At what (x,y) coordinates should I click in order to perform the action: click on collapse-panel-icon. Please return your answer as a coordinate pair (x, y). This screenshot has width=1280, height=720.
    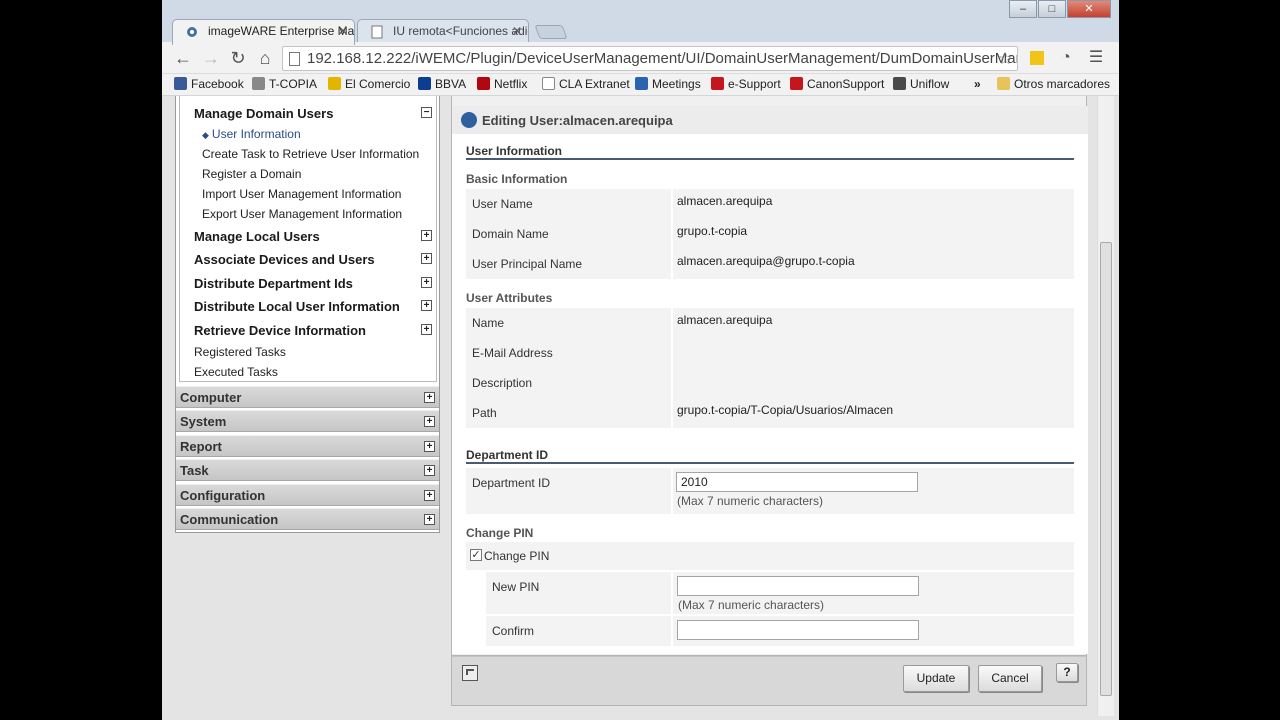
    Looking at the image, I should click on (470, 673).